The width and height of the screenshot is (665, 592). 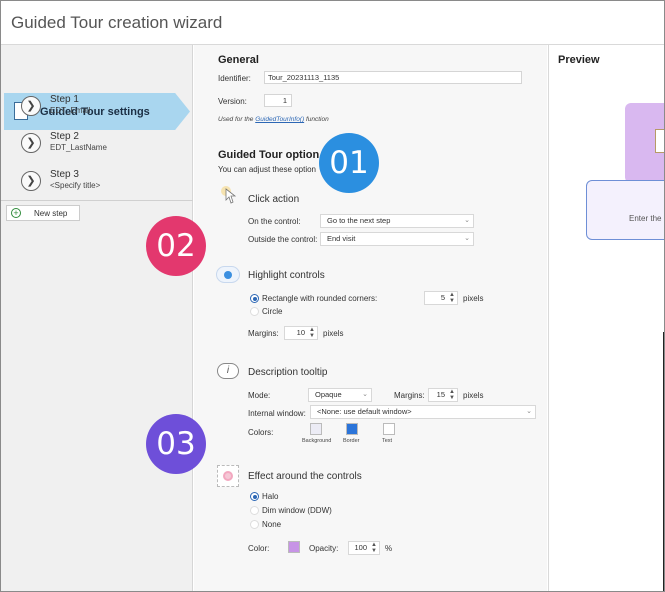 I want to click on options-subtitle: You can adjust these option, so click(x=267, y=169).